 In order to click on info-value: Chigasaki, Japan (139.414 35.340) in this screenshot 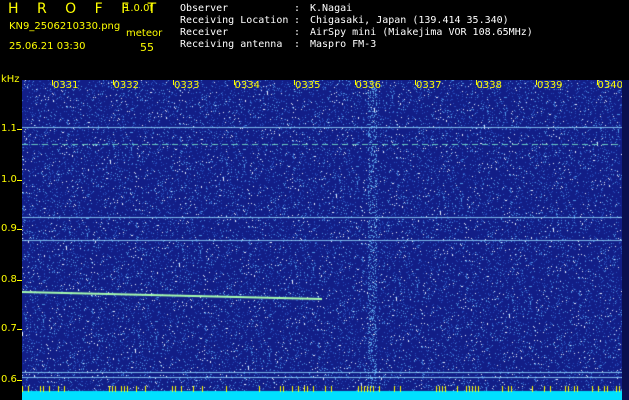, I will do `click(409, 20)`.